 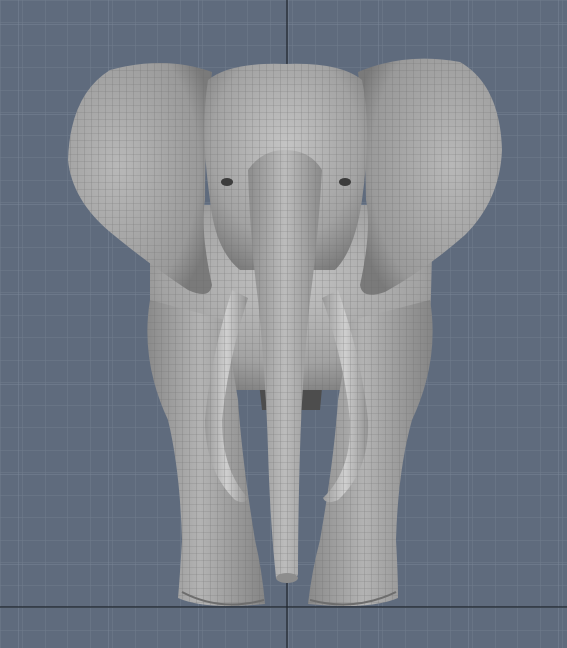 I want to click on right-eye-icon, so click(x=345, y=182).